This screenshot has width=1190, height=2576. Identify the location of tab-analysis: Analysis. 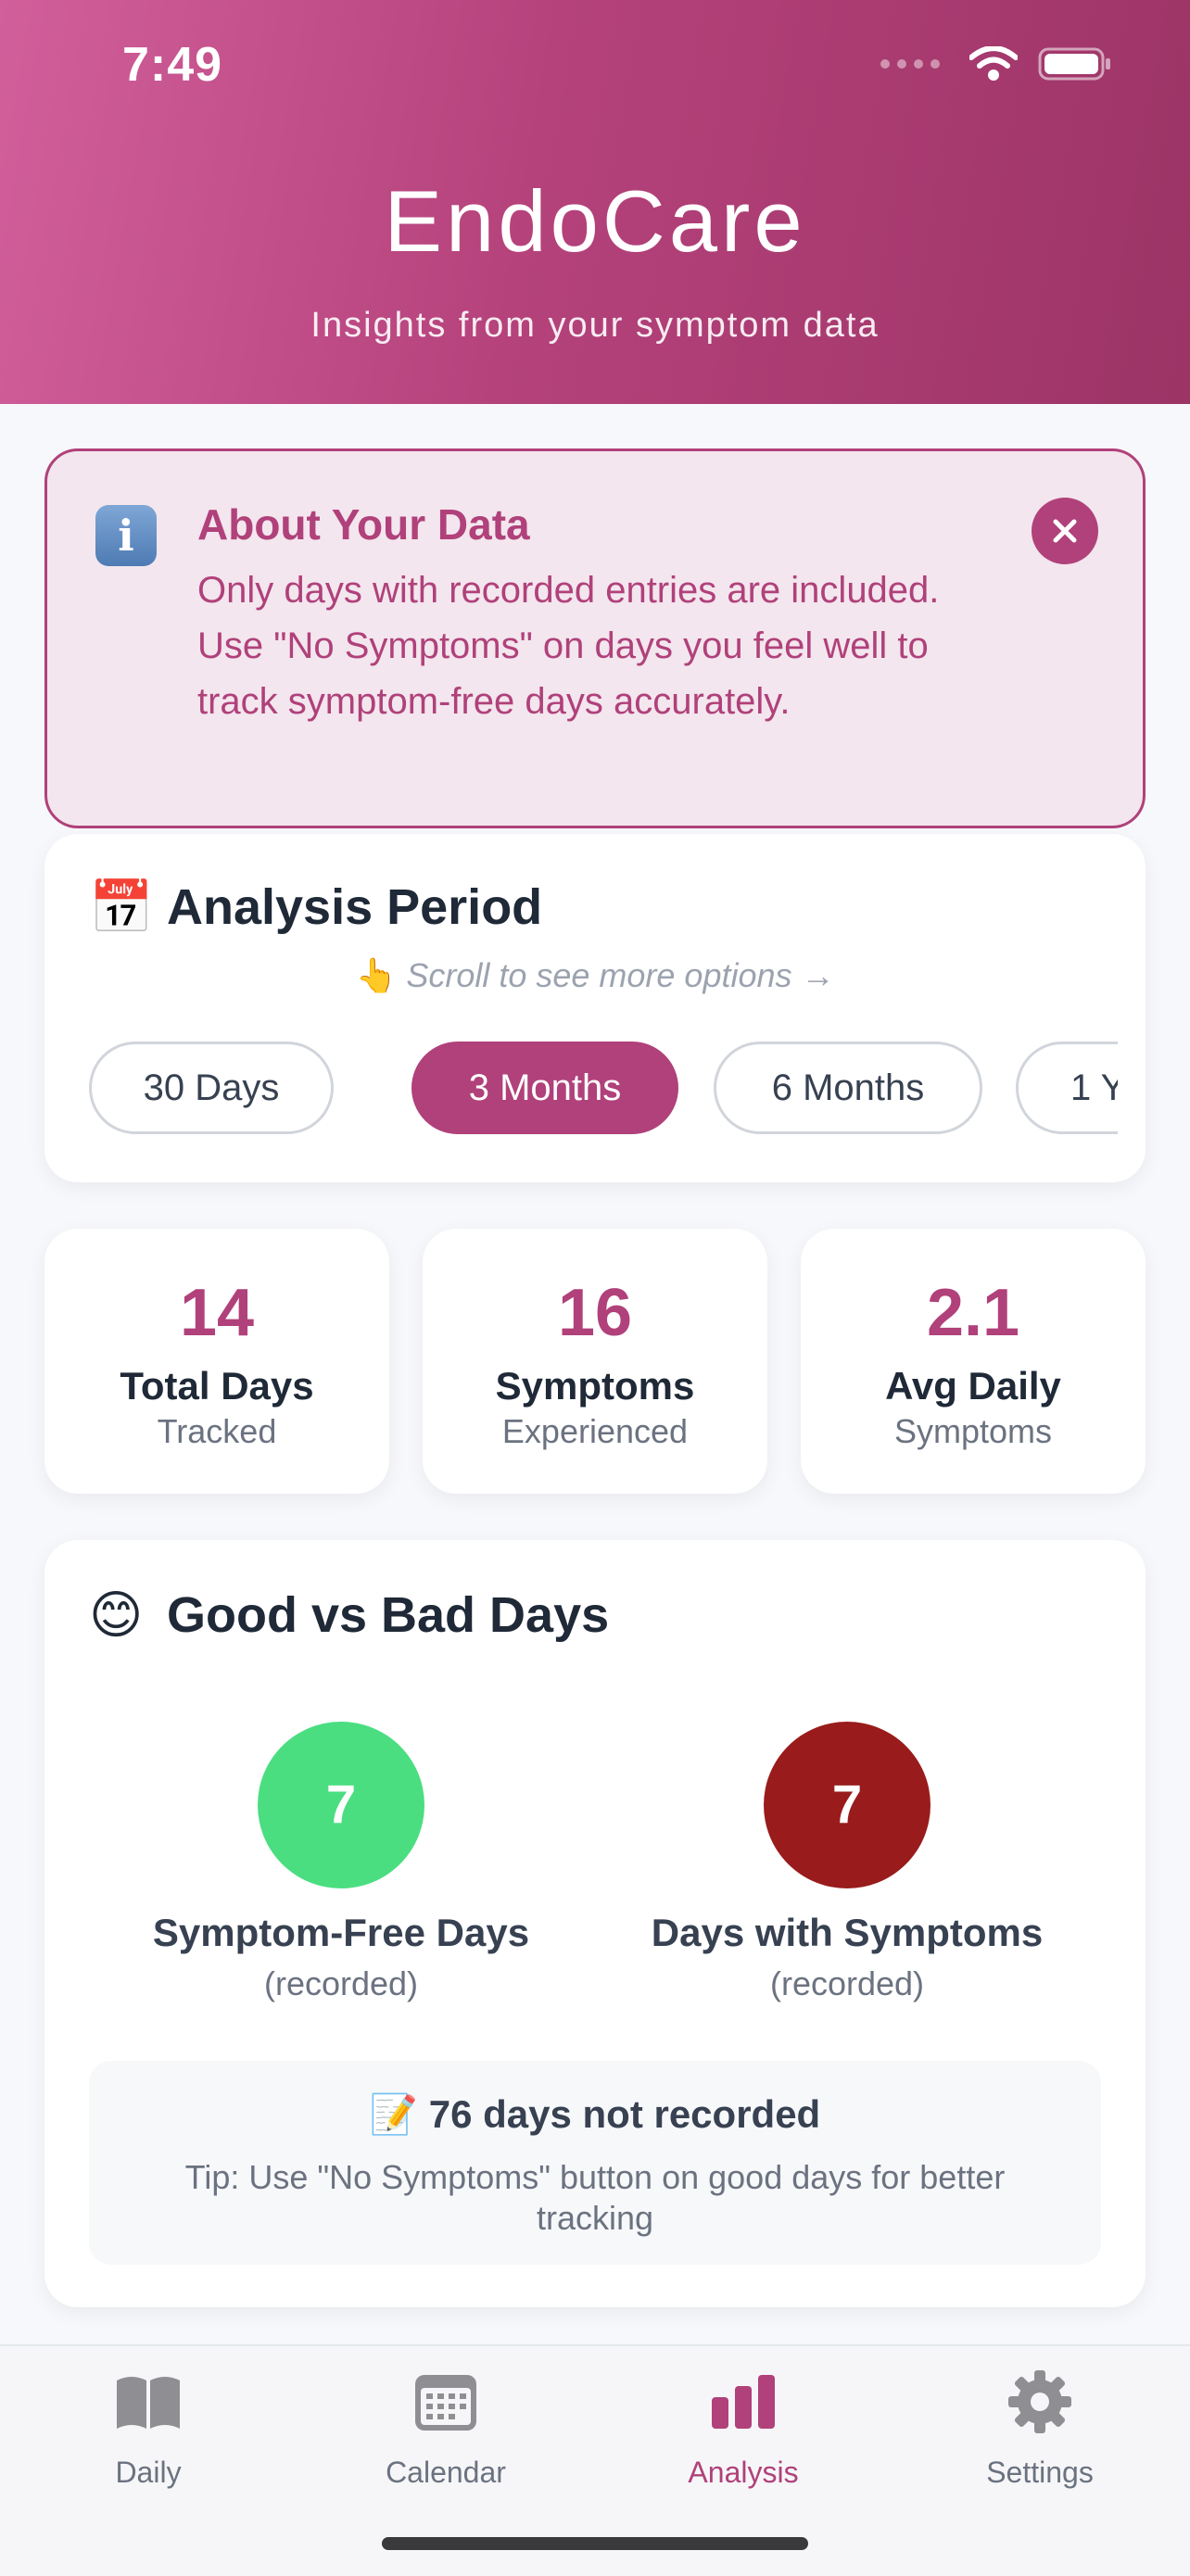
(743, 2427).